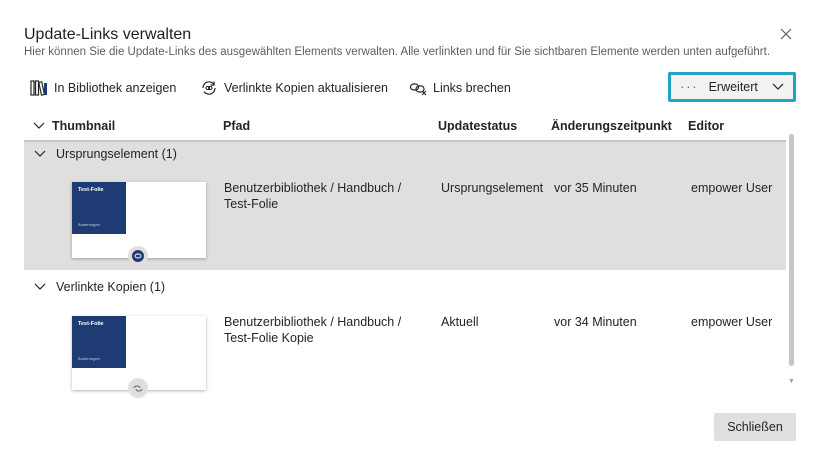 The width and height of the screenshot is (820, 469). What do you see at coordinates (472, 88) in the screenshot?
I see `break-links-label: Links brechen` at bounding box center [472, 88].